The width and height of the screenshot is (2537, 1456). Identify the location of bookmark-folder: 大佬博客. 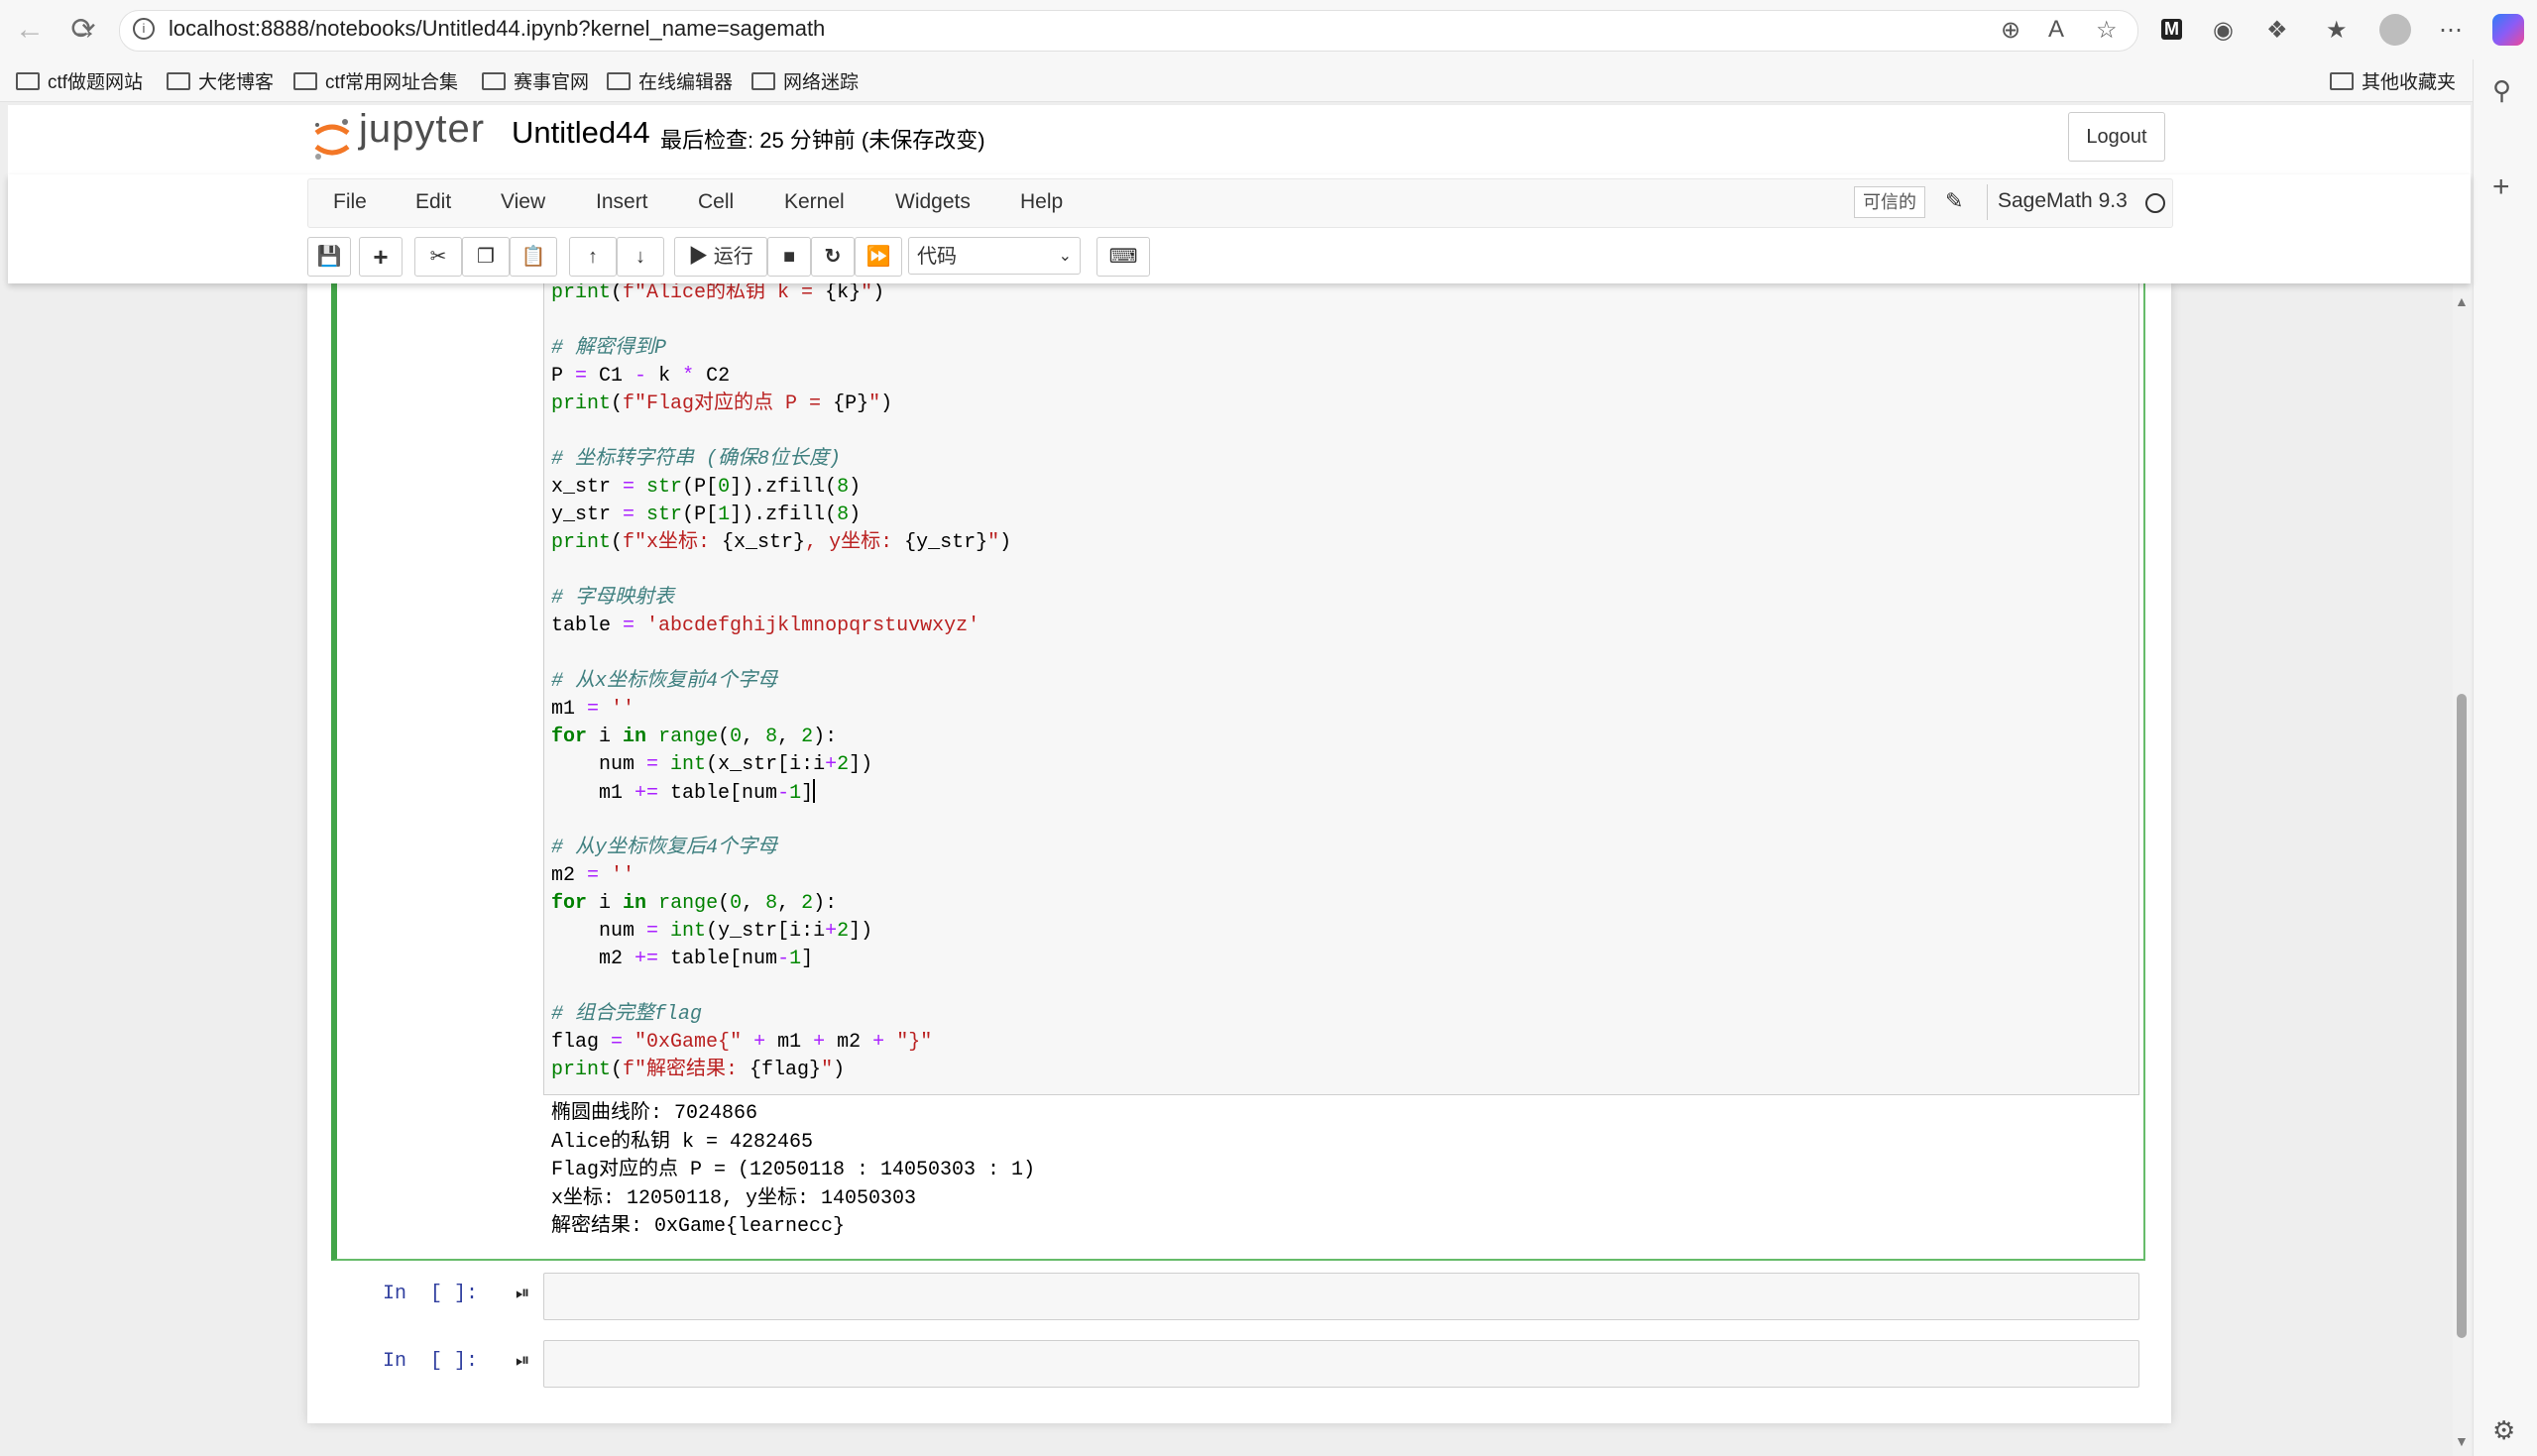
(220, 80).